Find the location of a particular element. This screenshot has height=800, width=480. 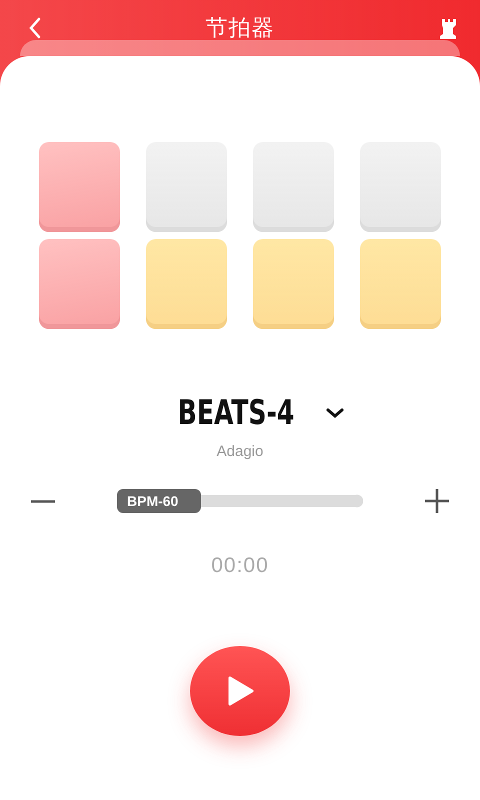

dropdown-button is located at coordinates (335, 413).